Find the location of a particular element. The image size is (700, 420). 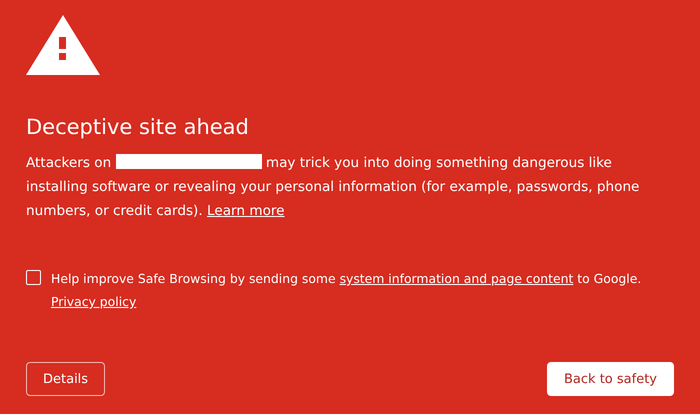

learn-more-link: Learn more is located at coordinates (246, 211).